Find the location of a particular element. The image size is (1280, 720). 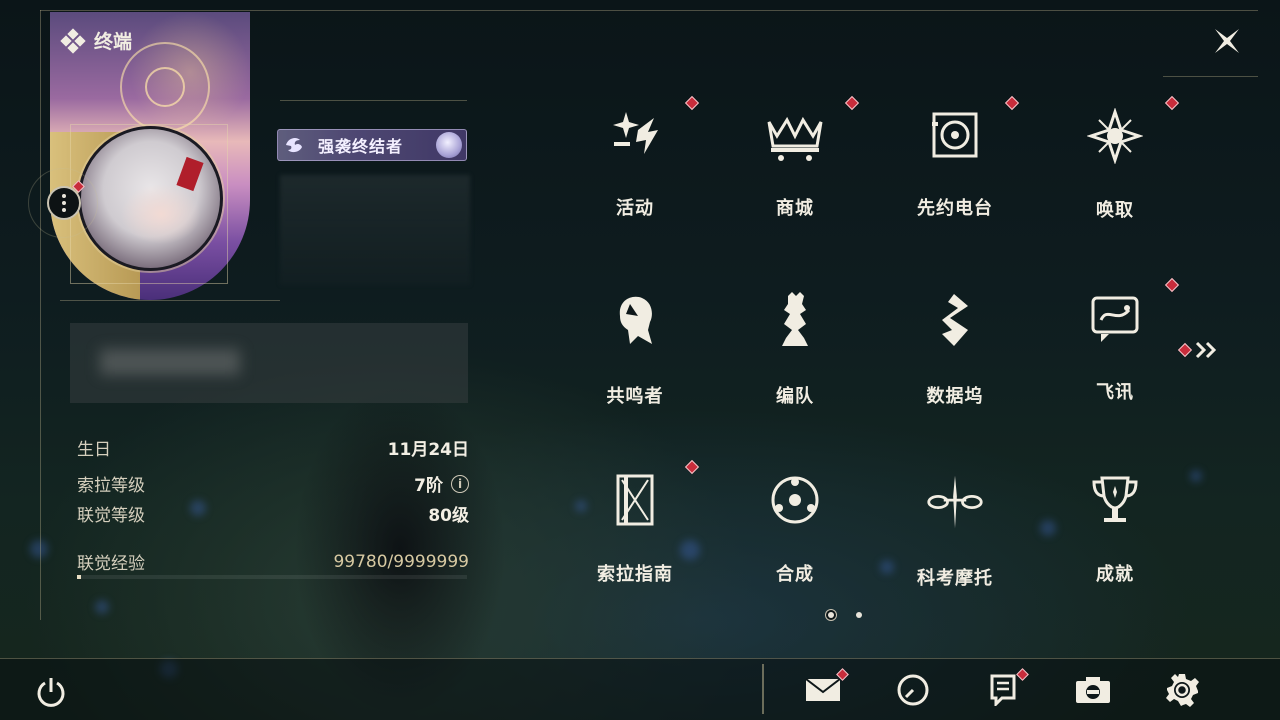

page-indicator is located at coordinates (845, 615).